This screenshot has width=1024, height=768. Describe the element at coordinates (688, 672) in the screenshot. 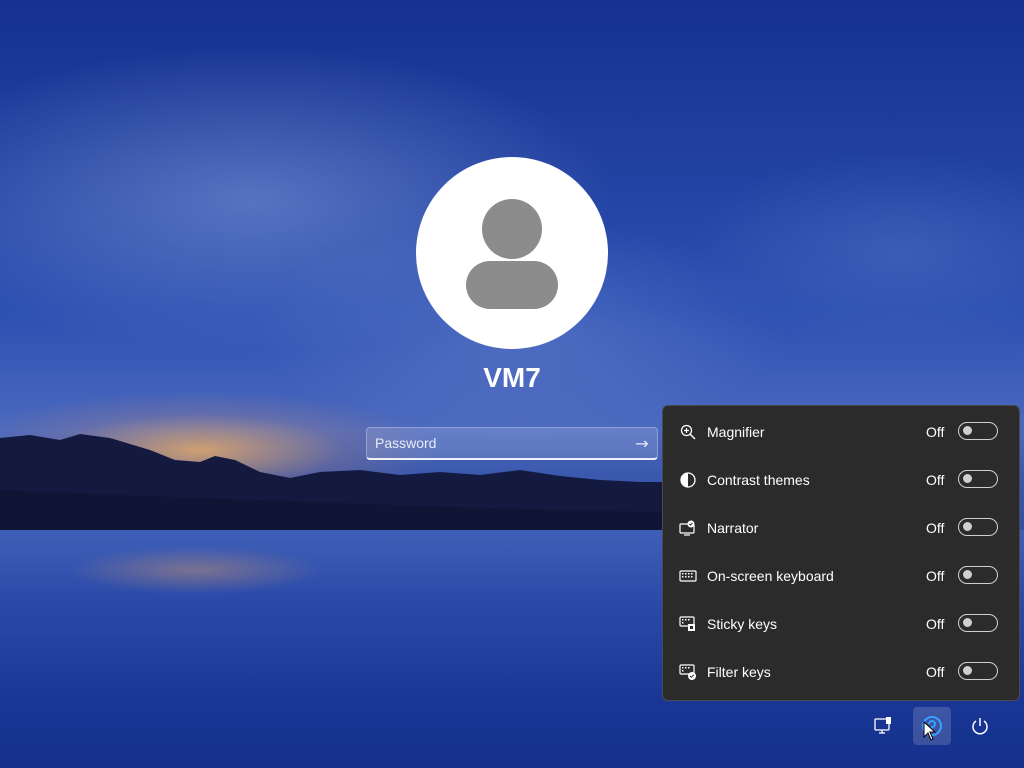

I see `filter-keys-icon` at that location.